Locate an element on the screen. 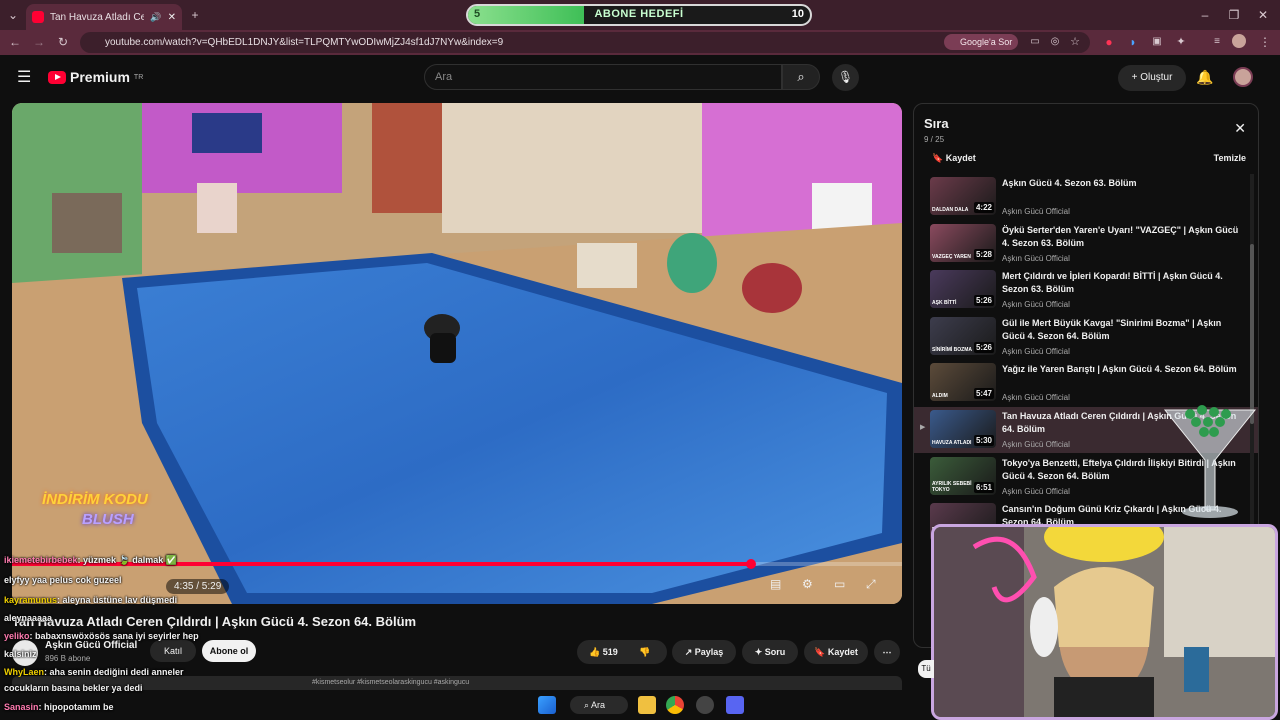 This screenshot has height=720, width=1280. chat-user: kayramunus is located at coordinates (31, 600).